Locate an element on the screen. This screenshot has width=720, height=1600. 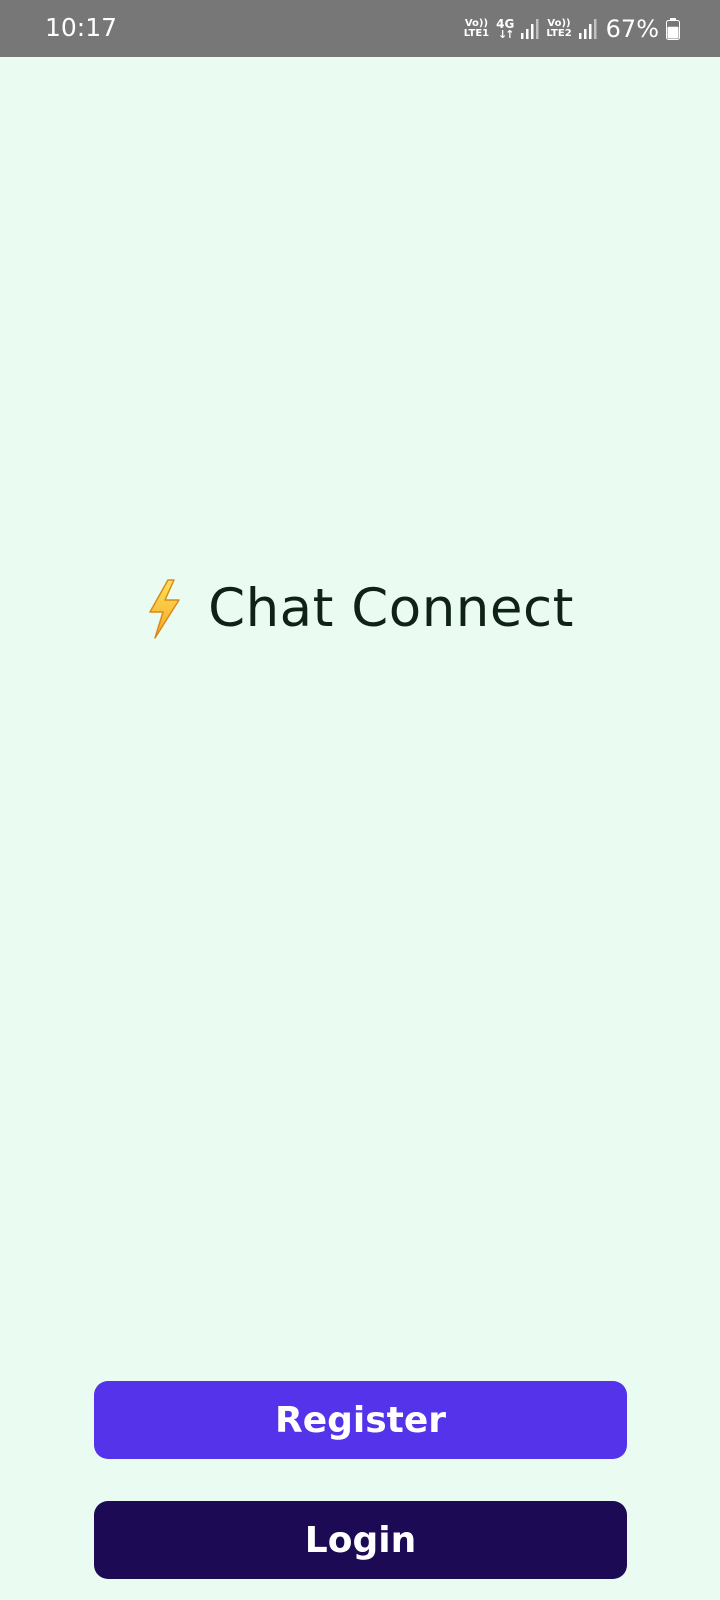
lightning-bolt-icon is located at coordinates (164, 609).